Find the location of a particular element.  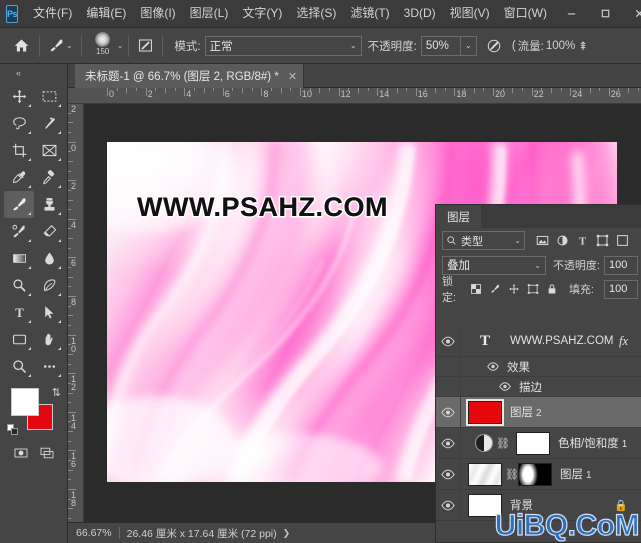

default-colors-icon is located at coordinates (13, 430).